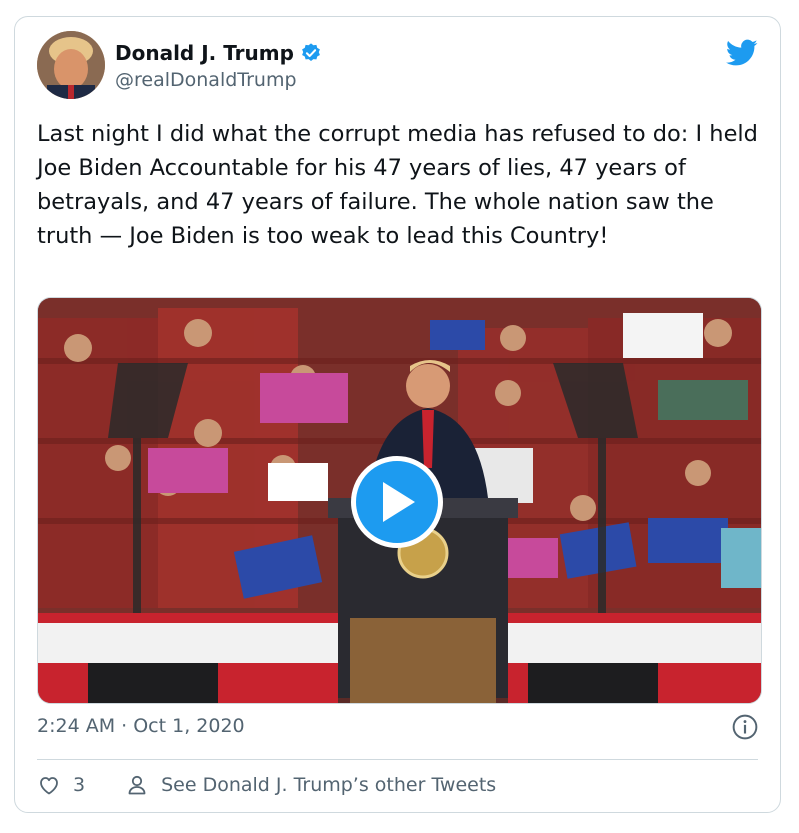 This screenshot has width=799, height=833. Describe the element at coordinates (49, 786) in the screenshot. I see `heart-icon` at that location.